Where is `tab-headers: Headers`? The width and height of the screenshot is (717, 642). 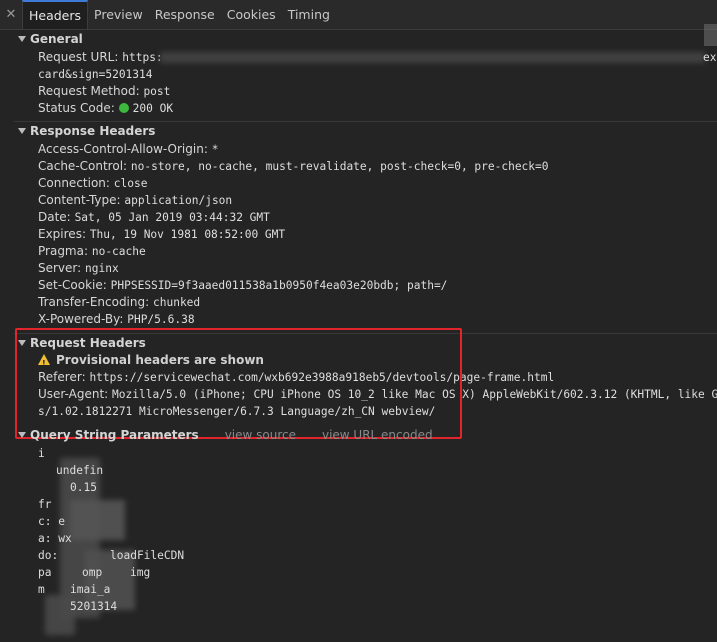
tab-headers: Headers is located at coordinates (55, 14).